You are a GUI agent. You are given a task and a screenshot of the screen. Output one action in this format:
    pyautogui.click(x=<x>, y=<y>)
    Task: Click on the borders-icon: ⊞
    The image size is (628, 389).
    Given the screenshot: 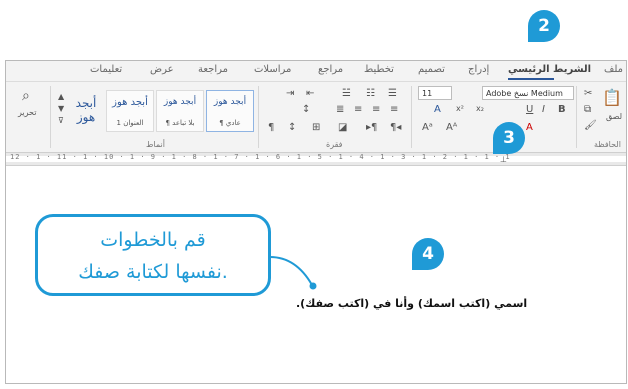 What is the action you would take?
    pyautogui.click(x=316, y=127)
    